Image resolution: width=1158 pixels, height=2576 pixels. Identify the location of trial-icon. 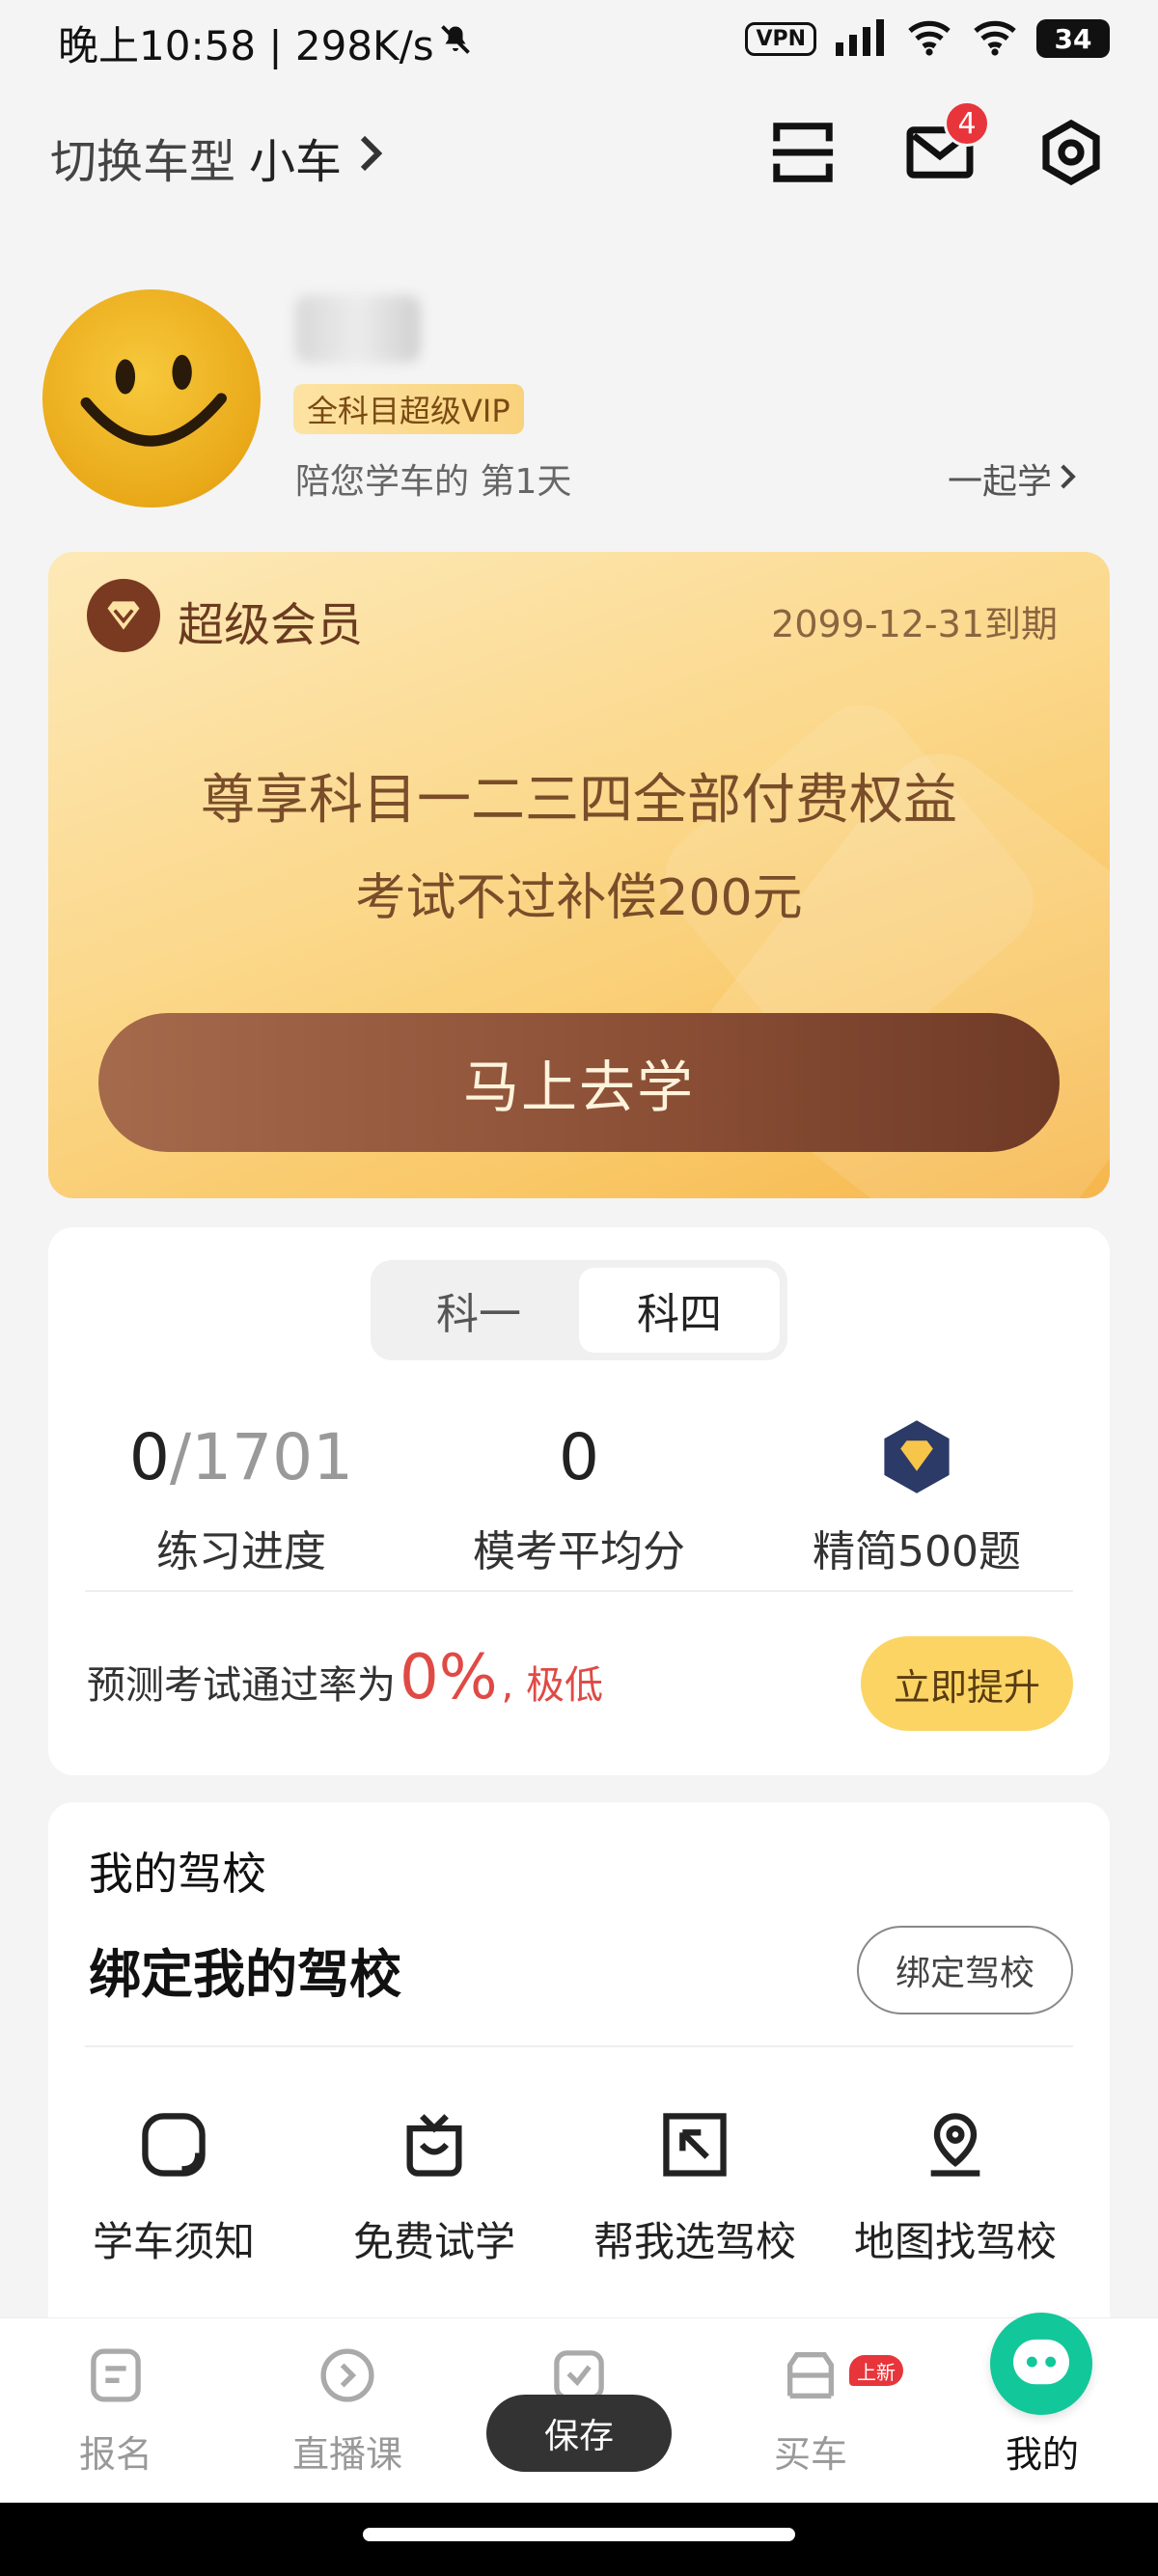
(434, 2144).